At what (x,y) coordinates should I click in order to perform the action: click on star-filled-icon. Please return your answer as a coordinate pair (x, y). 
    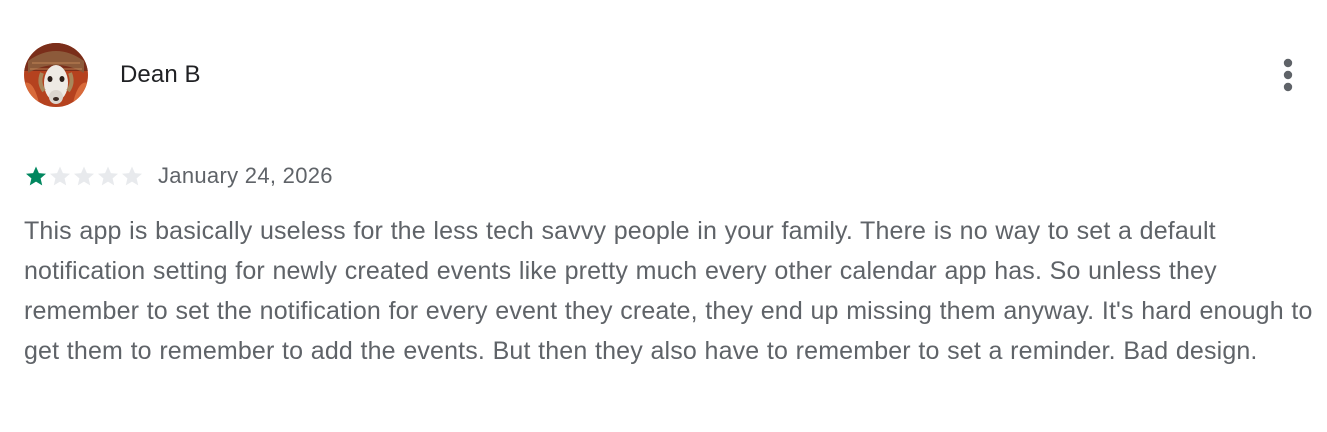
    Looking at the image, I should click on (36, 176).